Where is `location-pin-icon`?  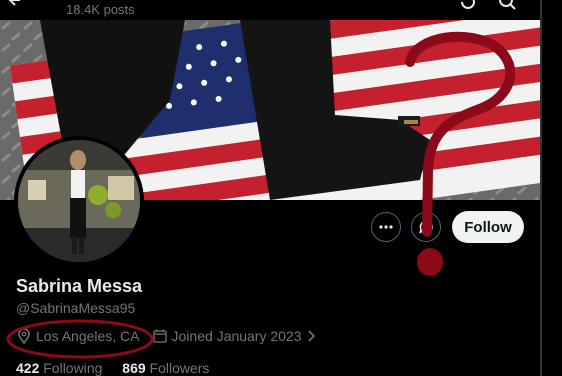 location-pin-icon is located at coordinates (24, 336).